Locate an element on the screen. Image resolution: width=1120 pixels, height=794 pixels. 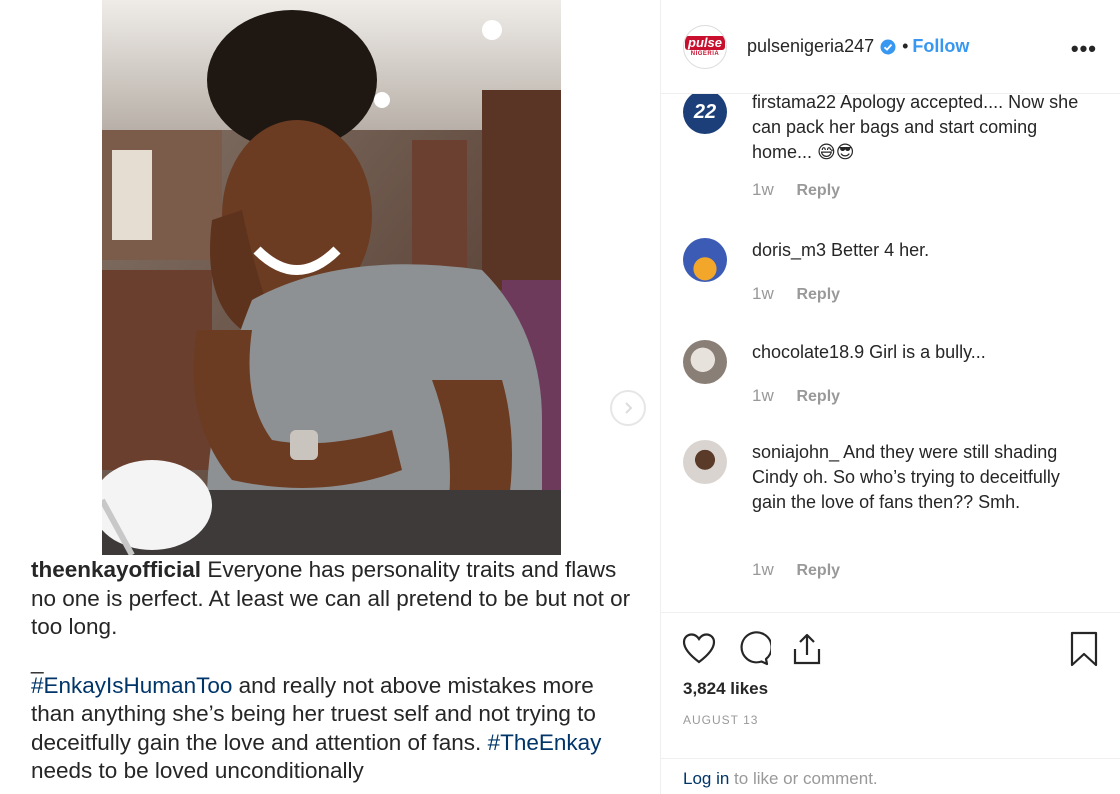
header-username: pulsenigeria247 is located at coordinates (810, 46).